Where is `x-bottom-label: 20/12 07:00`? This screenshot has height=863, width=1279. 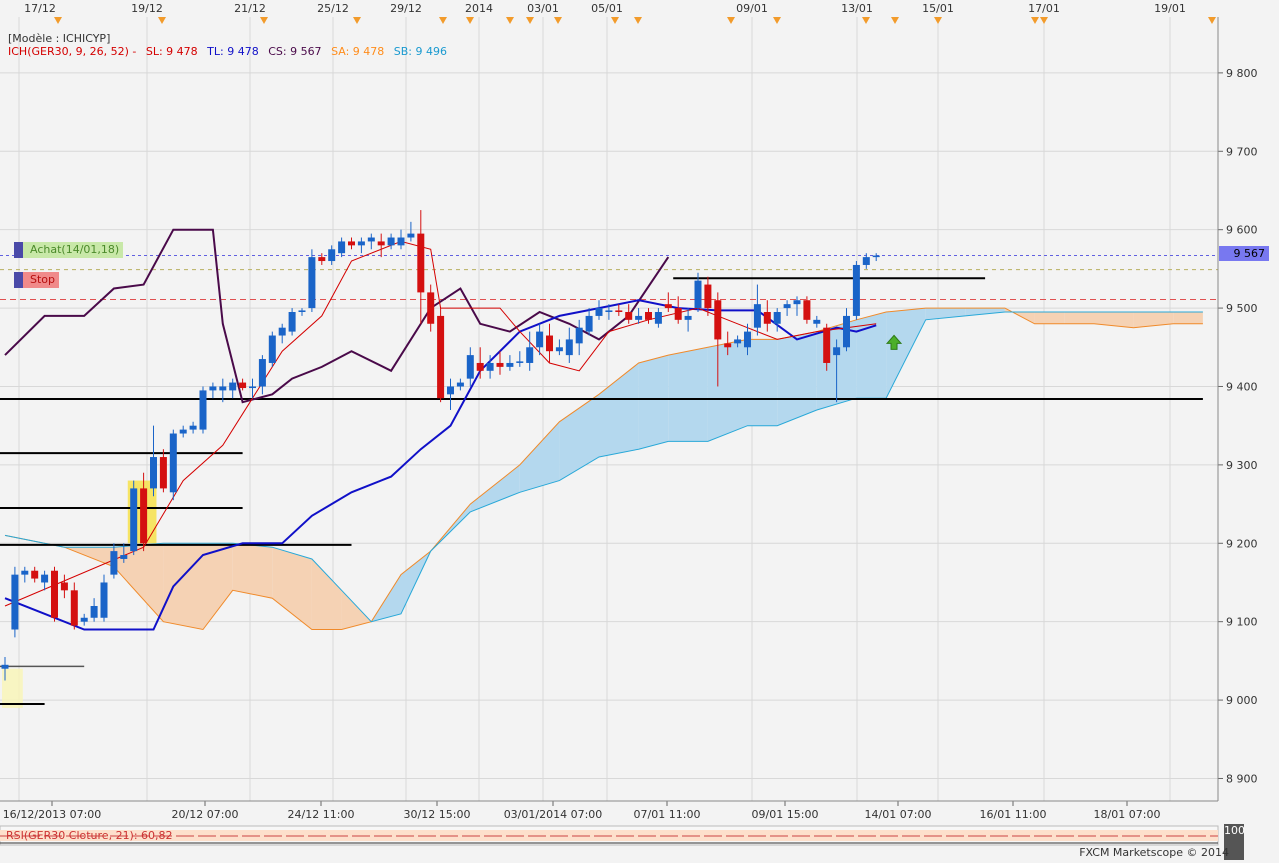 x-bottom-label: 20/12 07:00 is located at coordinates (205, 814).